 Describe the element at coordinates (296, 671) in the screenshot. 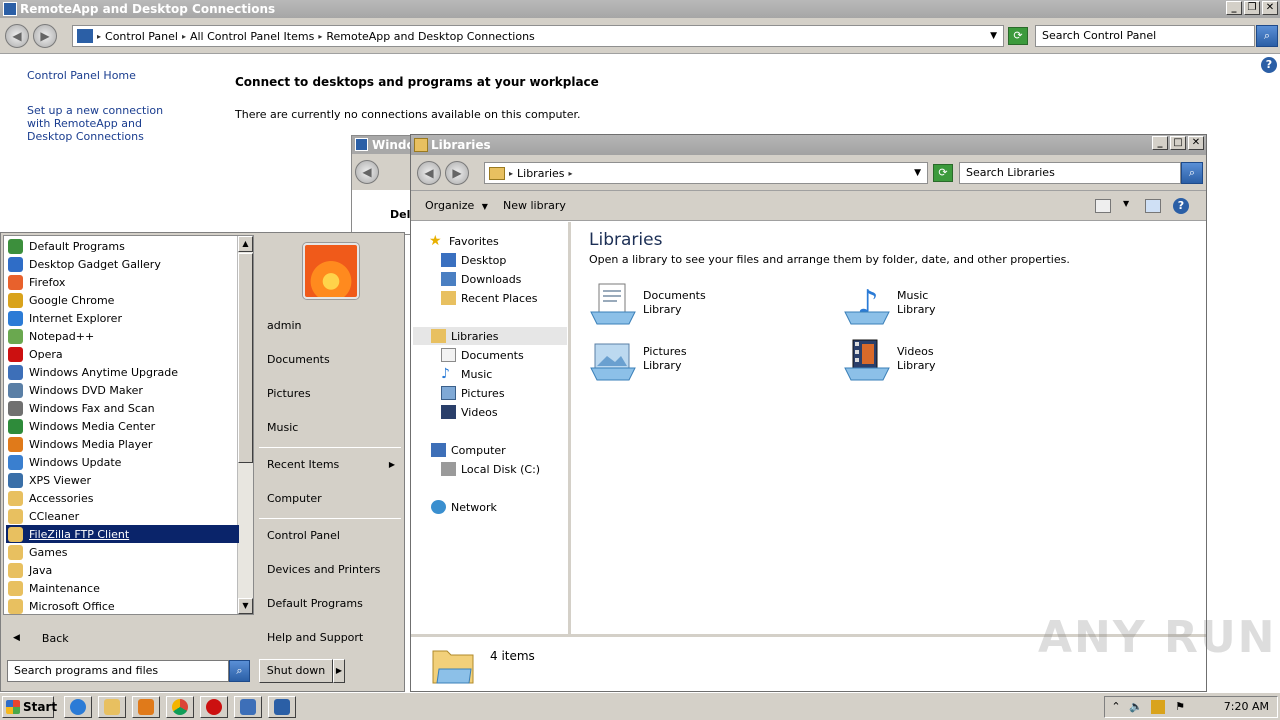

I see `shut-down-button: Shut down` at that location.